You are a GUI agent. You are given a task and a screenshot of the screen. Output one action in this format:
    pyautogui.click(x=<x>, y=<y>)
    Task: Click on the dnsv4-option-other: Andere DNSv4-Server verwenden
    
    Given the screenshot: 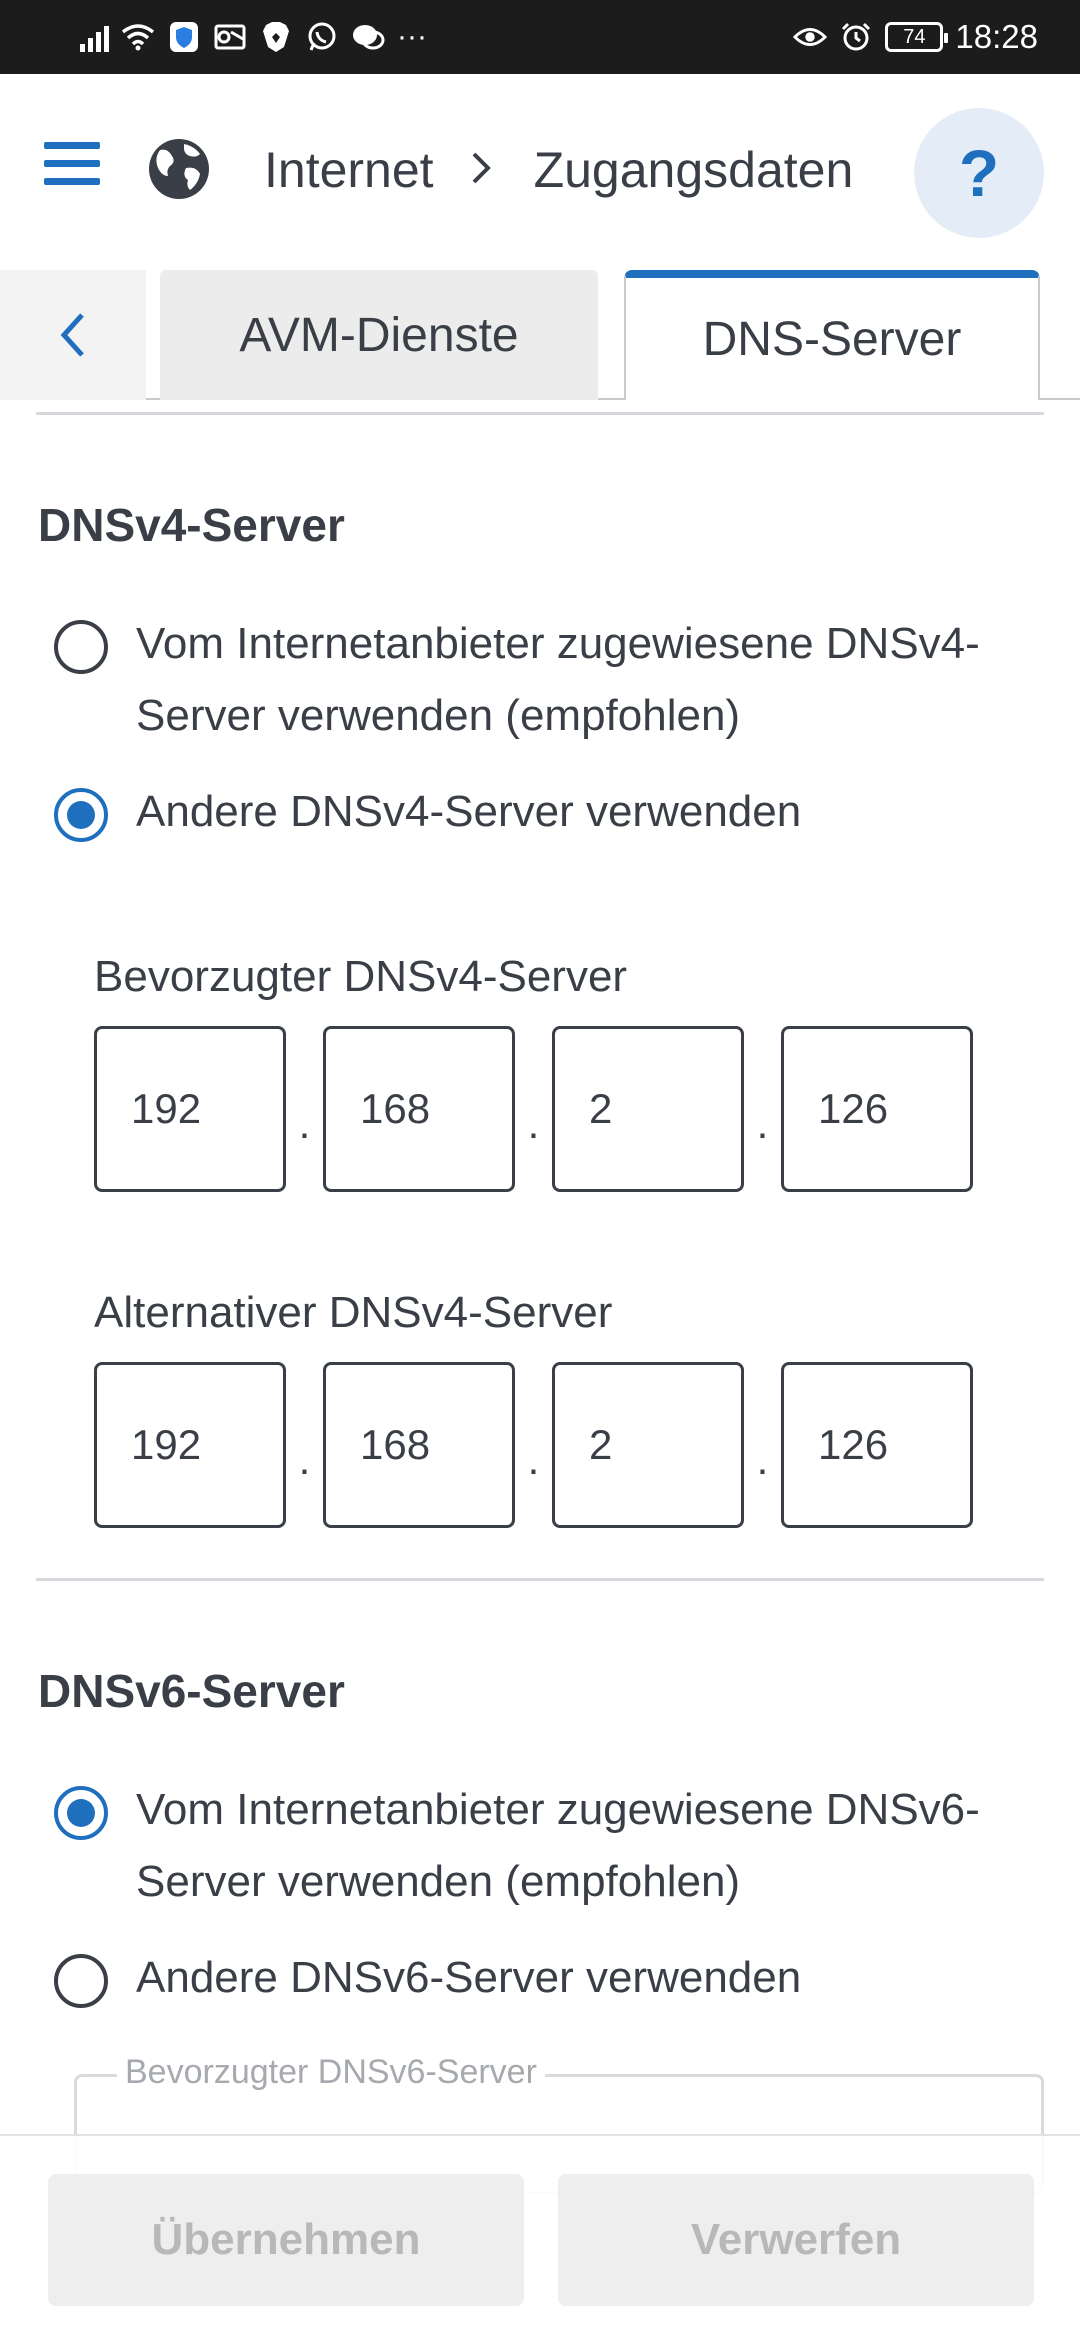 What is the action you would take?
    pyautogui.click(x=427, y=816)
    